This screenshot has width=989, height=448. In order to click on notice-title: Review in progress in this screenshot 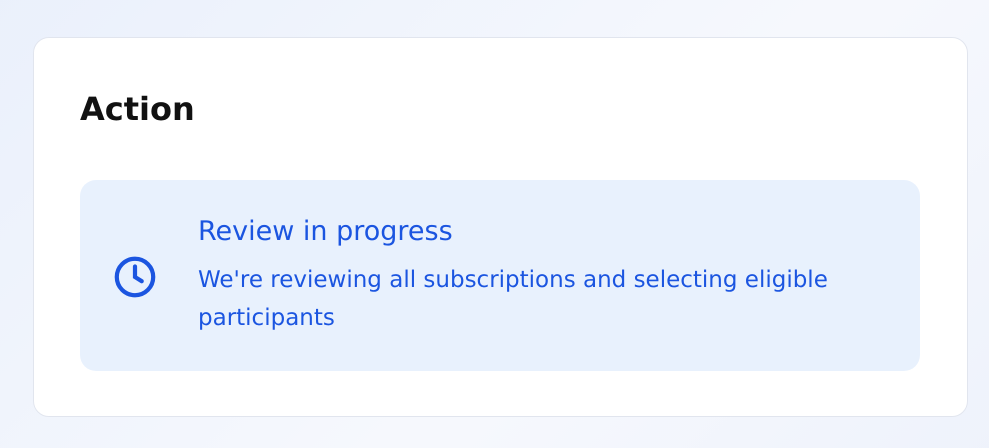, I will do `click(326, 232)`.